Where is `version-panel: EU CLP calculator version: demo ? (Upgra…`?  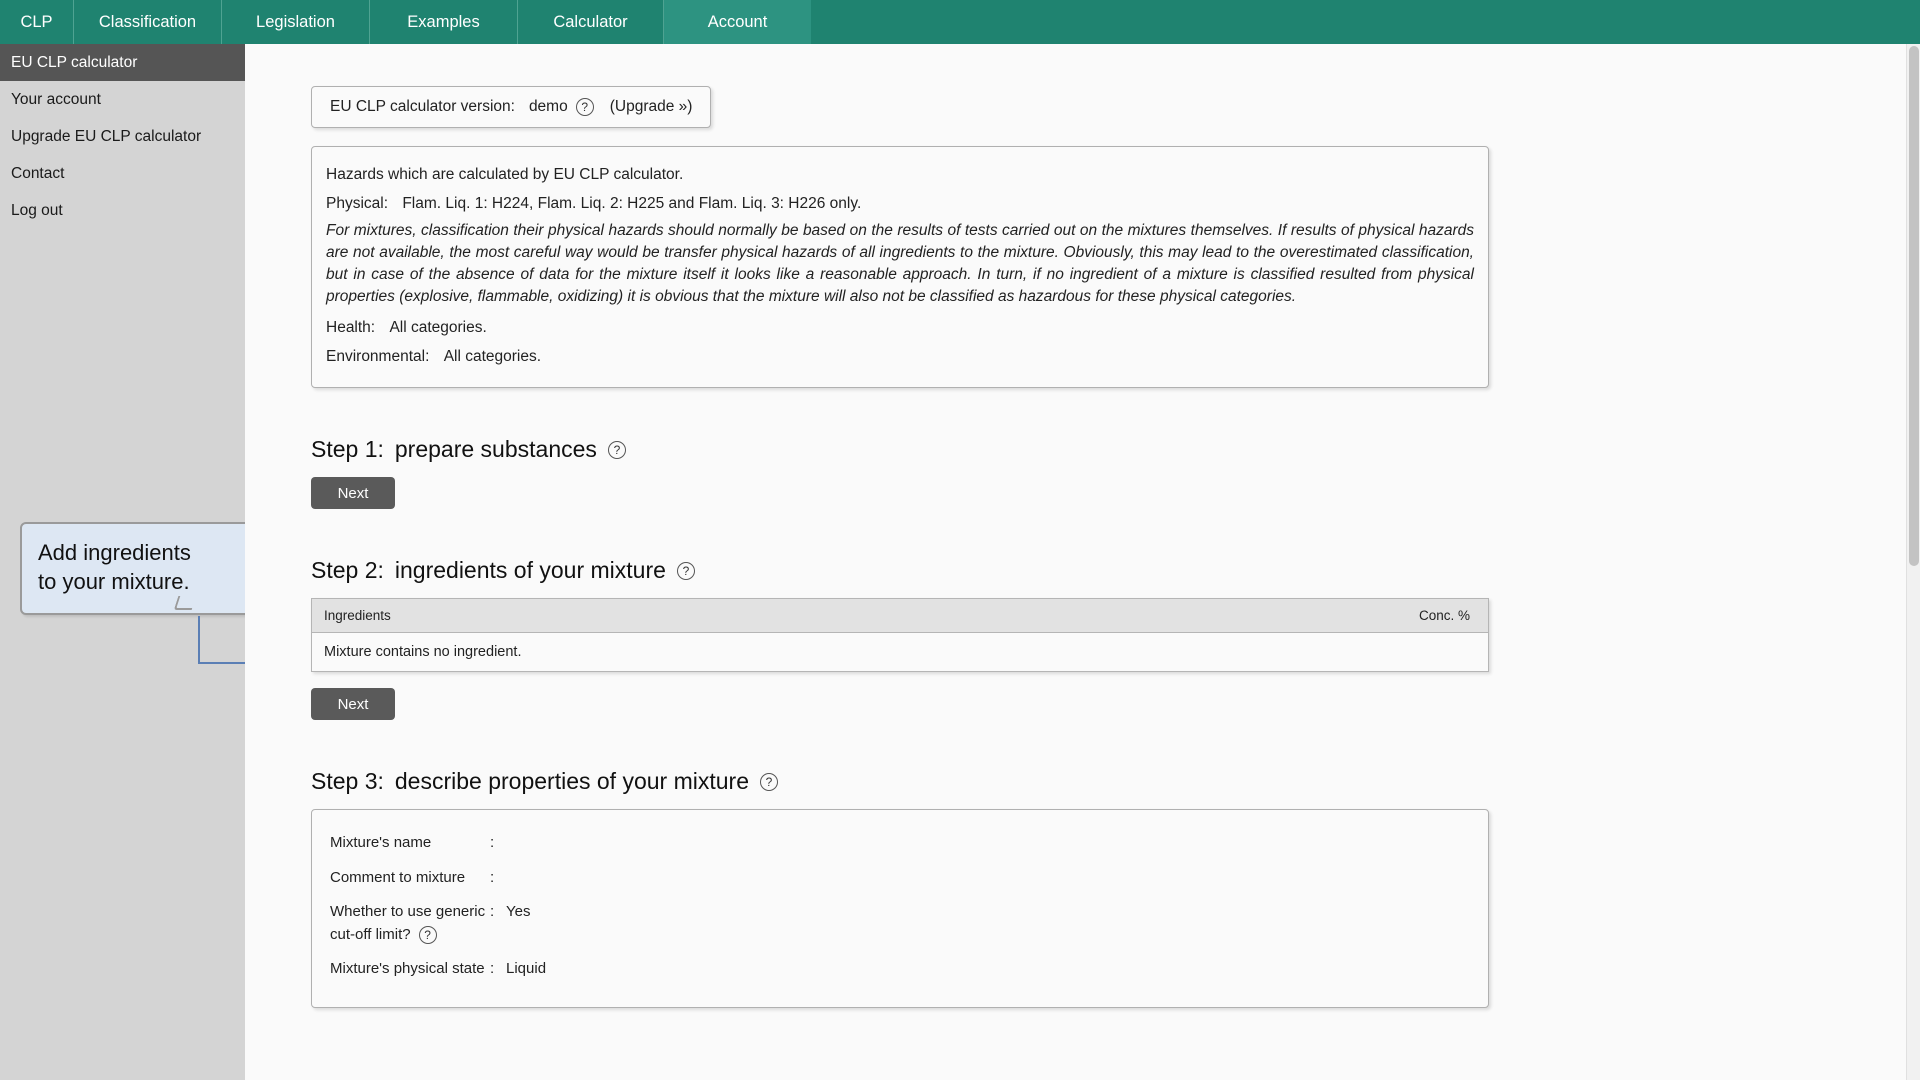 version-panel: EU CLP calculator version: demo ? (Upgra… is located at coordinates (511, 107).